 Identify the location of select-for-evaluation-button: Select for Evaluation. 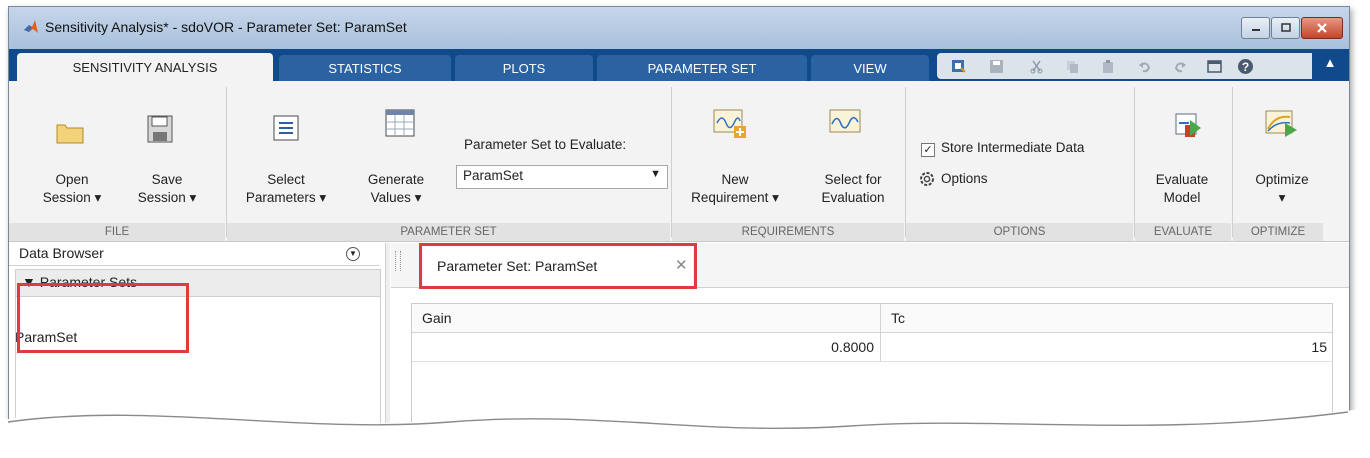
(853, 189).